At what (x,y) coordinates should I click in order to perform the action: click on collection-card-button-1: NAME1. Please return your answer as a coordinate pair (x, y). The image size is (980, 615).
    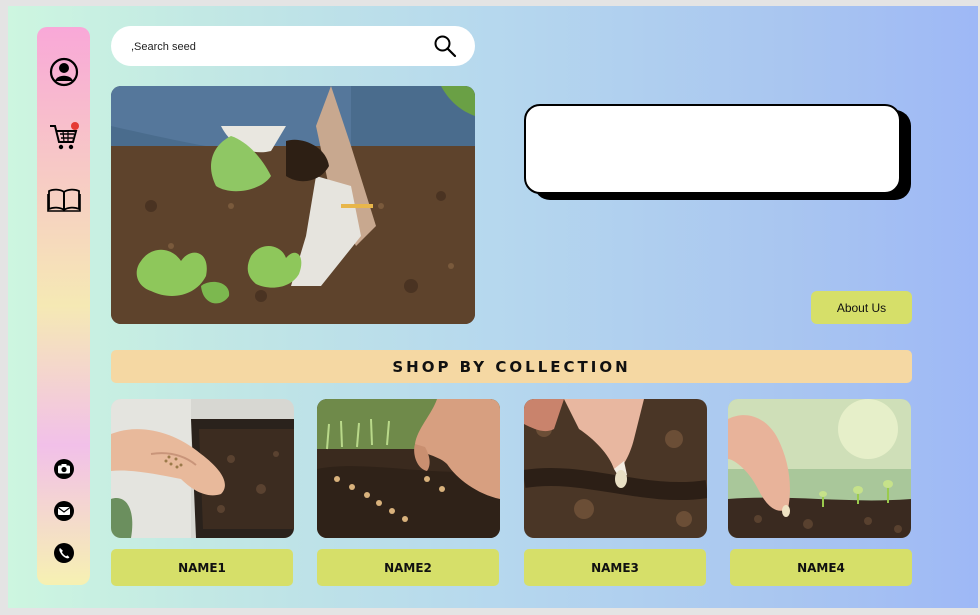
    Looking at the image, I should click on (202, 567).